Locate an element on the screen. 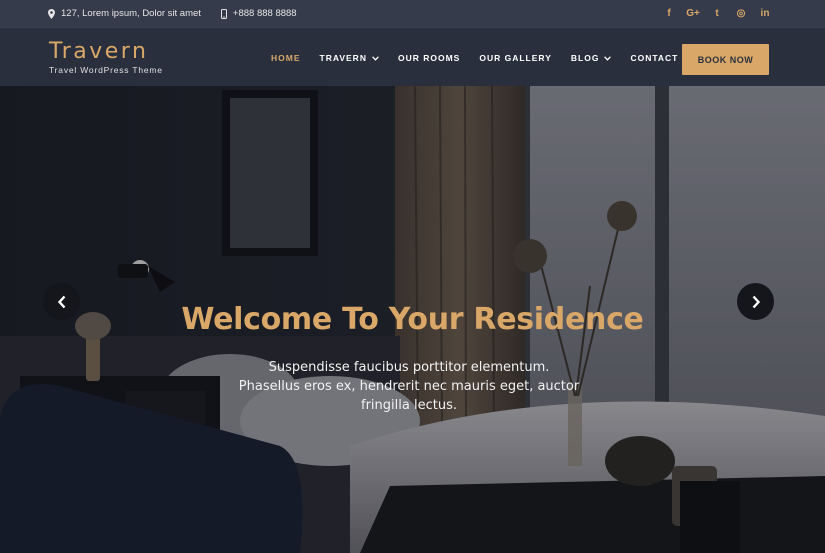  google-plus-icon: G+ is located at coordinates (693, 13).